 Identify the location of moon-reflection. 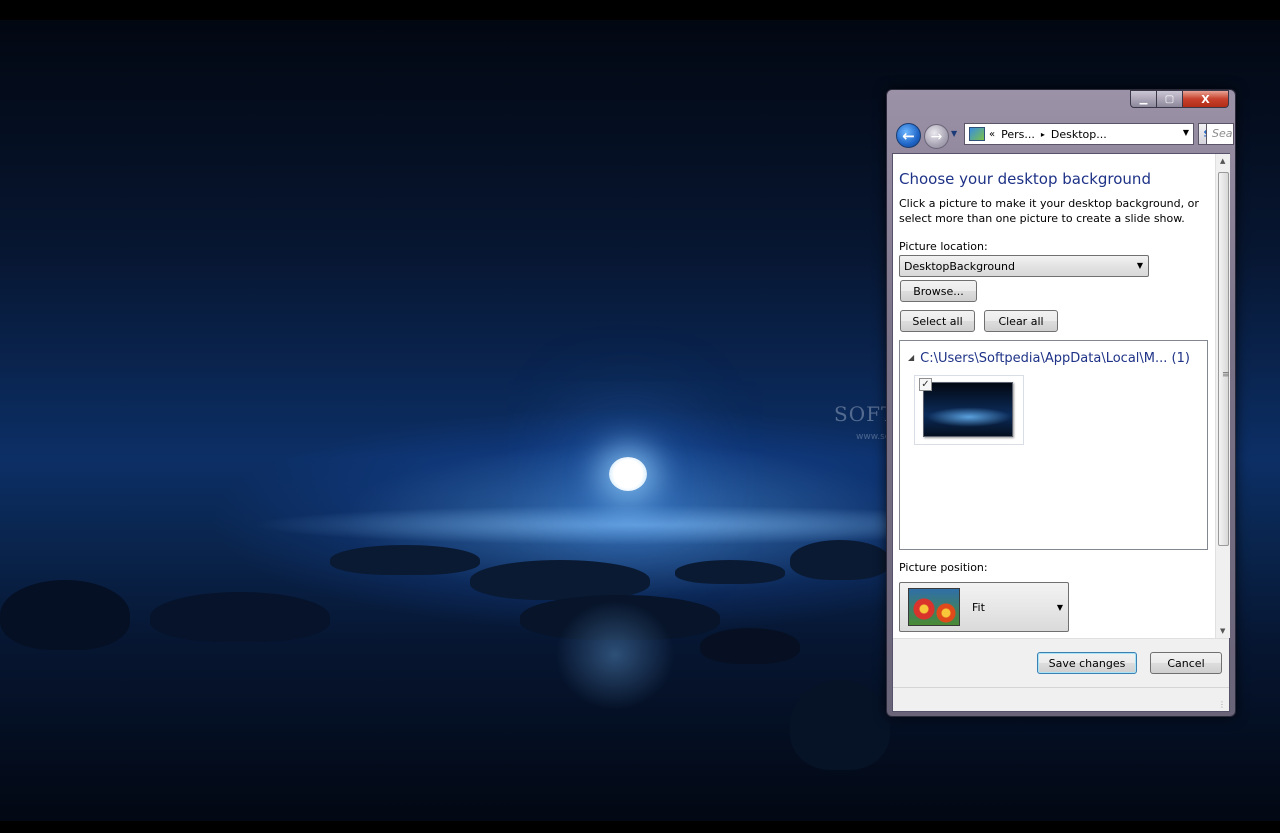
(615, 655).